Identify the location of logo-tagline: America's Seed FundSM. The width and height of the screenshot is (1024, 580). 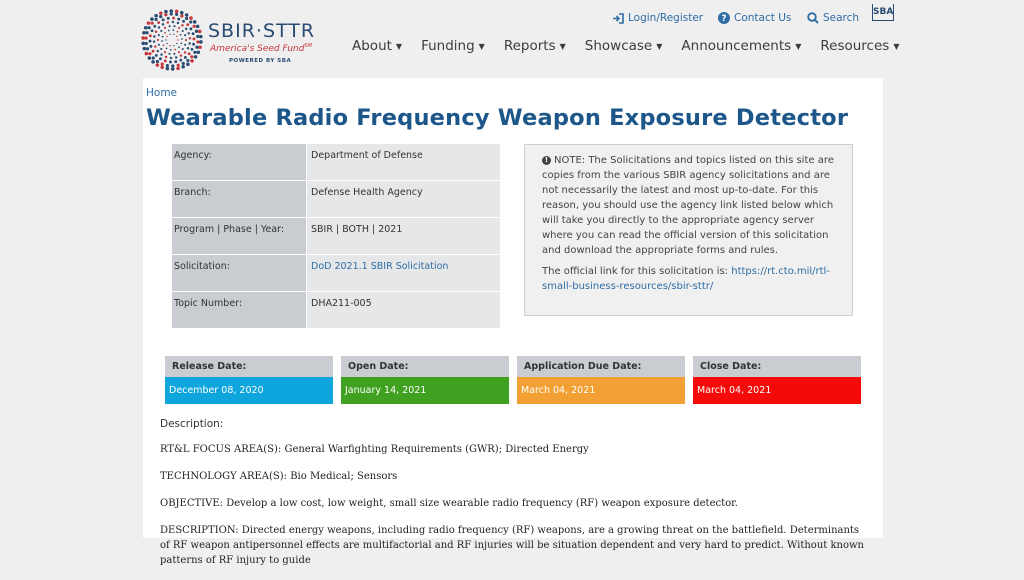
(261, 48).